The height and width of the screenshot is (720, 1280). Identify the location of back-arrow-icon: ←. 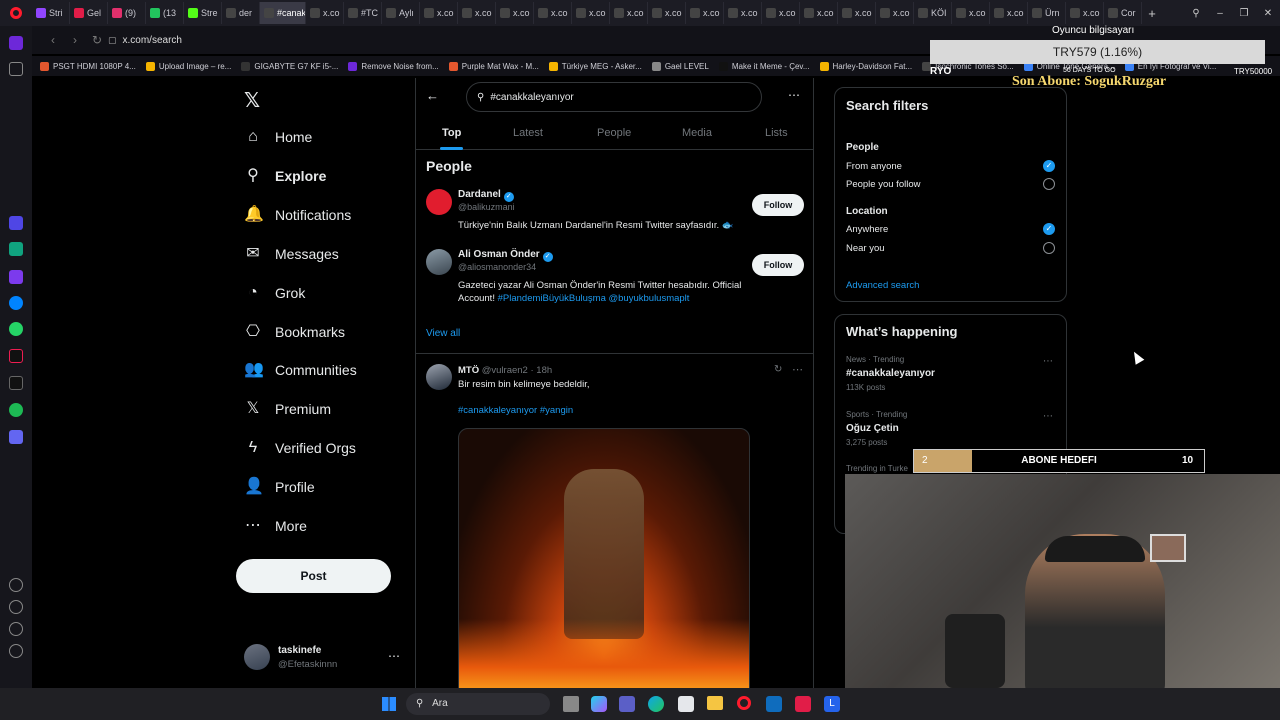
(432, 95).